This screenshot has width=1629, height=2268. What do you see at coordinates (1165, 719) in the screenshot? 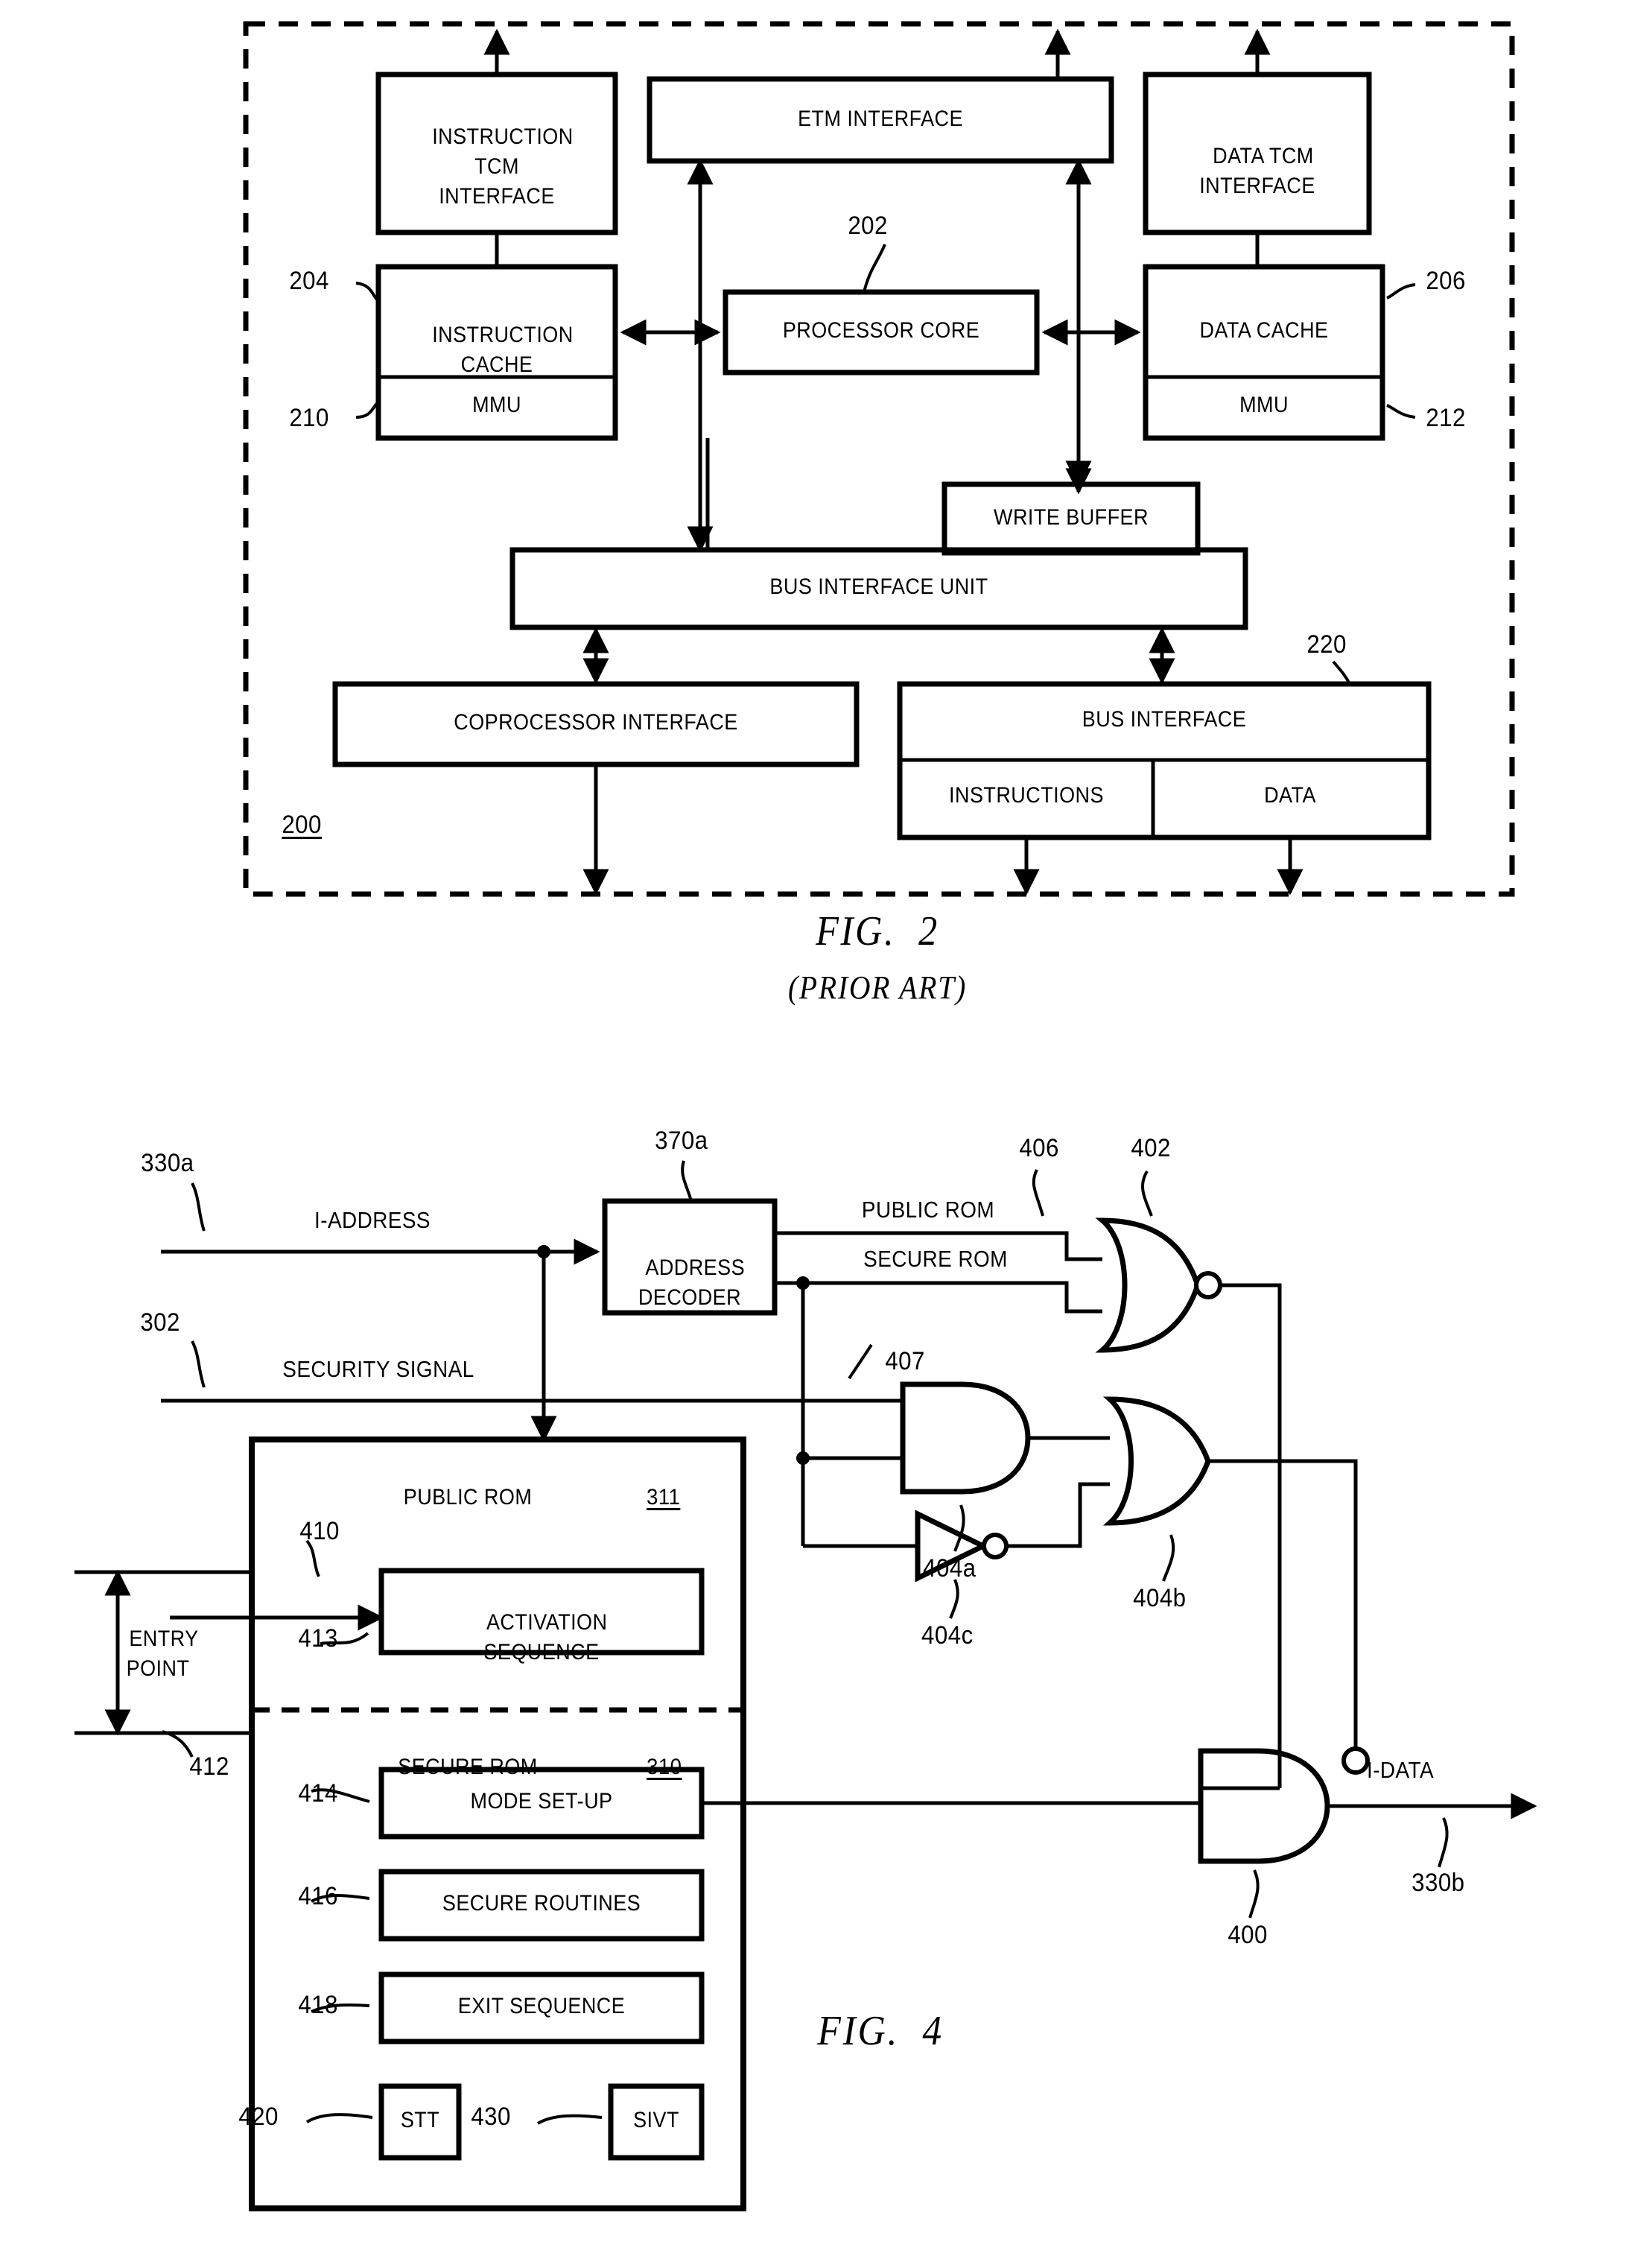
I see `box-bus-interface: BUS INTERFACE` at bounding box center [1165, 719].